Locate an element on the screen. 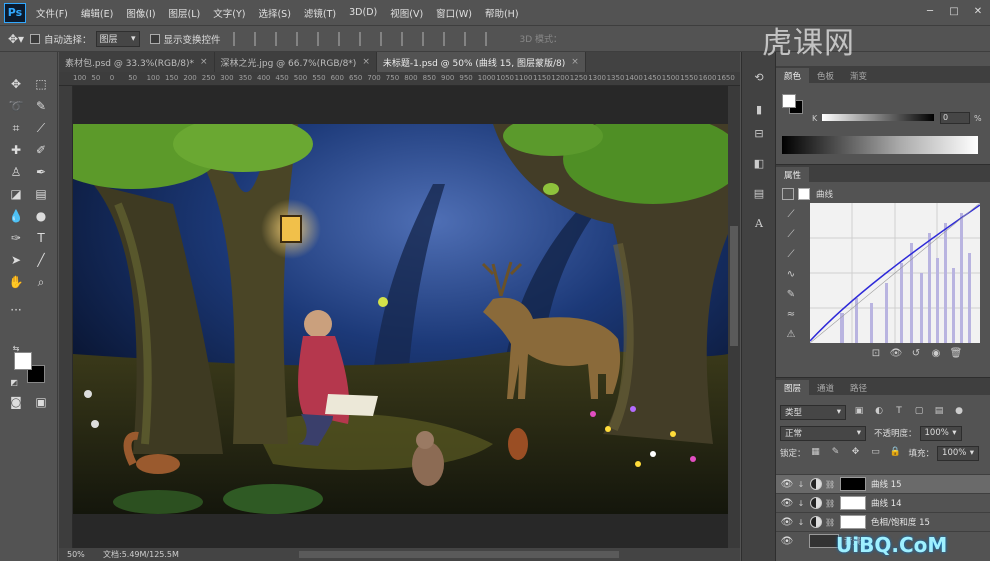 Image resolution: width=990 pixels, height=561 pixels. type-filter-icon: T is located at coordinates (899, 412).